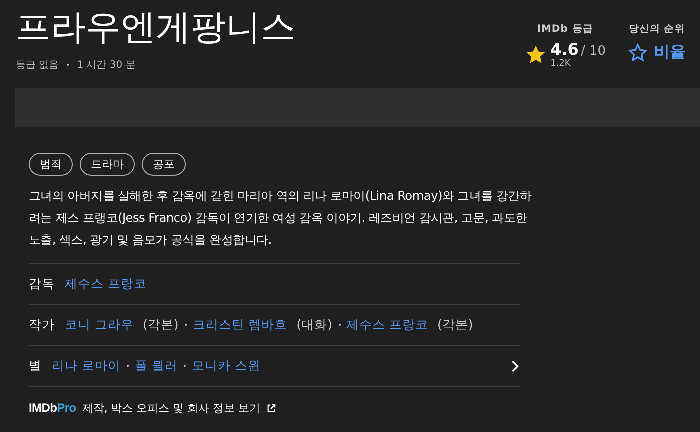  Describe the element at coordinates (52, 408) in the screenshot. I see `imdbpro-logo: IMDbPro` at that location.